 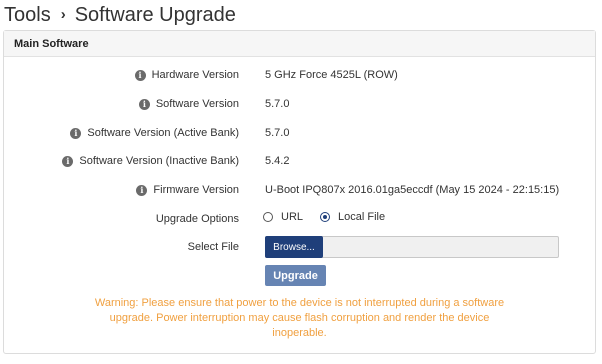 I want to click on field-row-software-version: i Software Version 5.7.0, so click(x=299, y=105).